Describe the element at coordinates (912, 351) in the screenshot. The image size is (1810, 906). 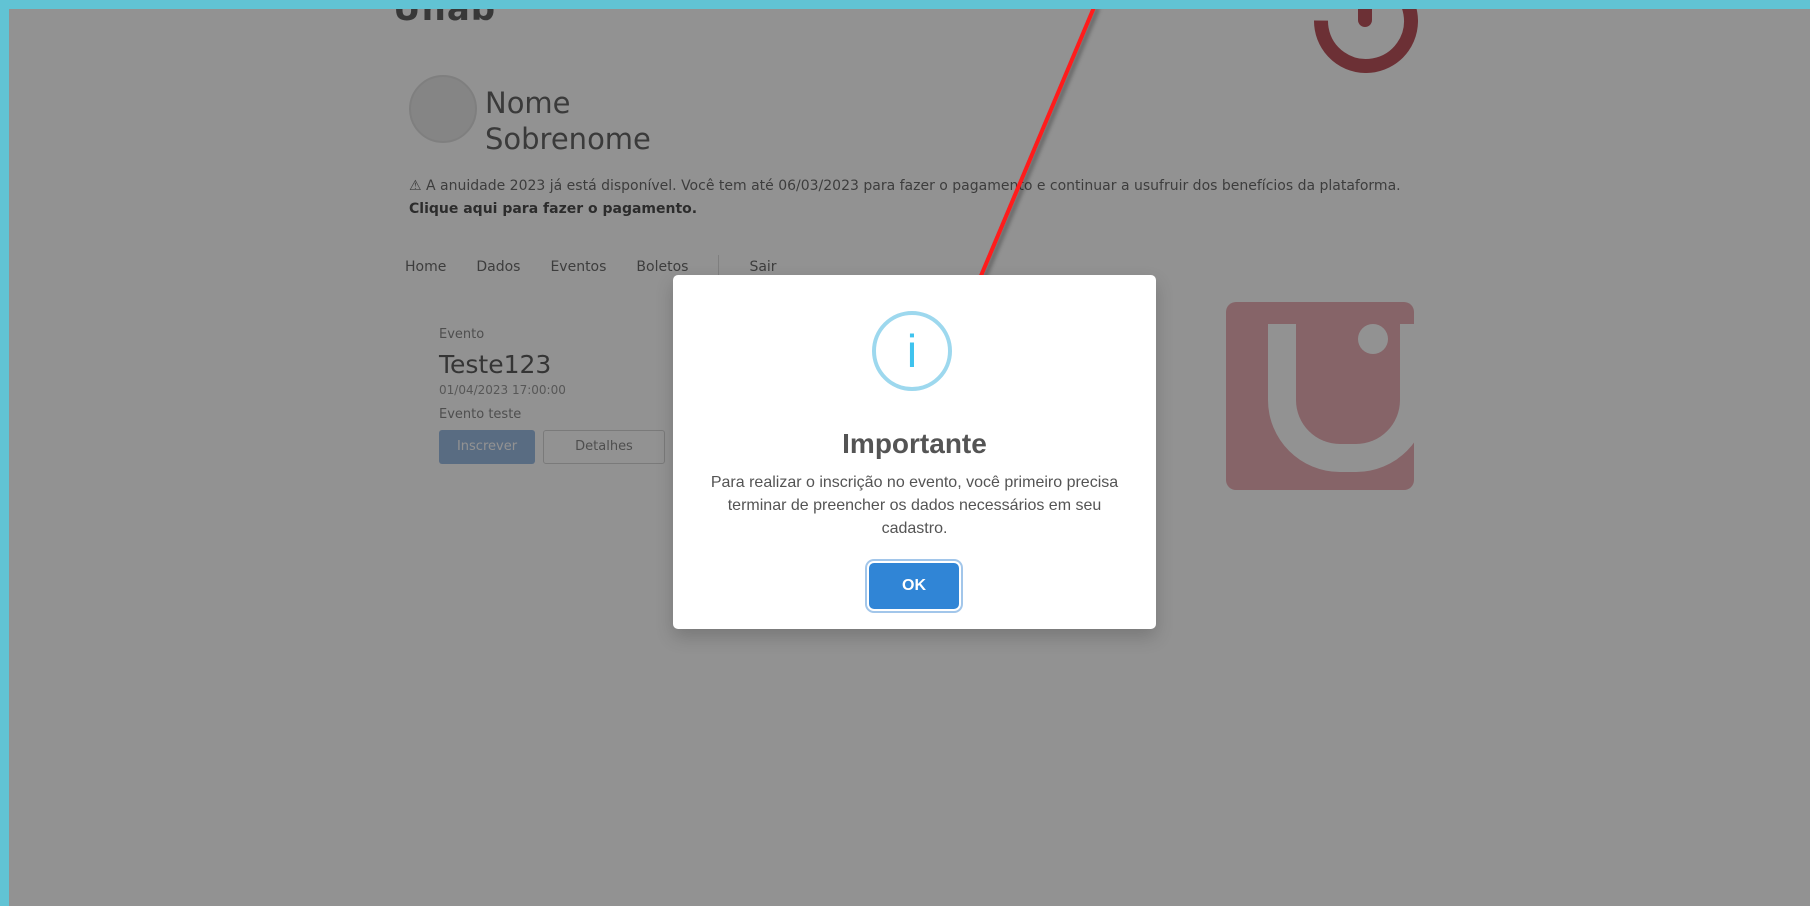
I see `info-icon: i` at that location.